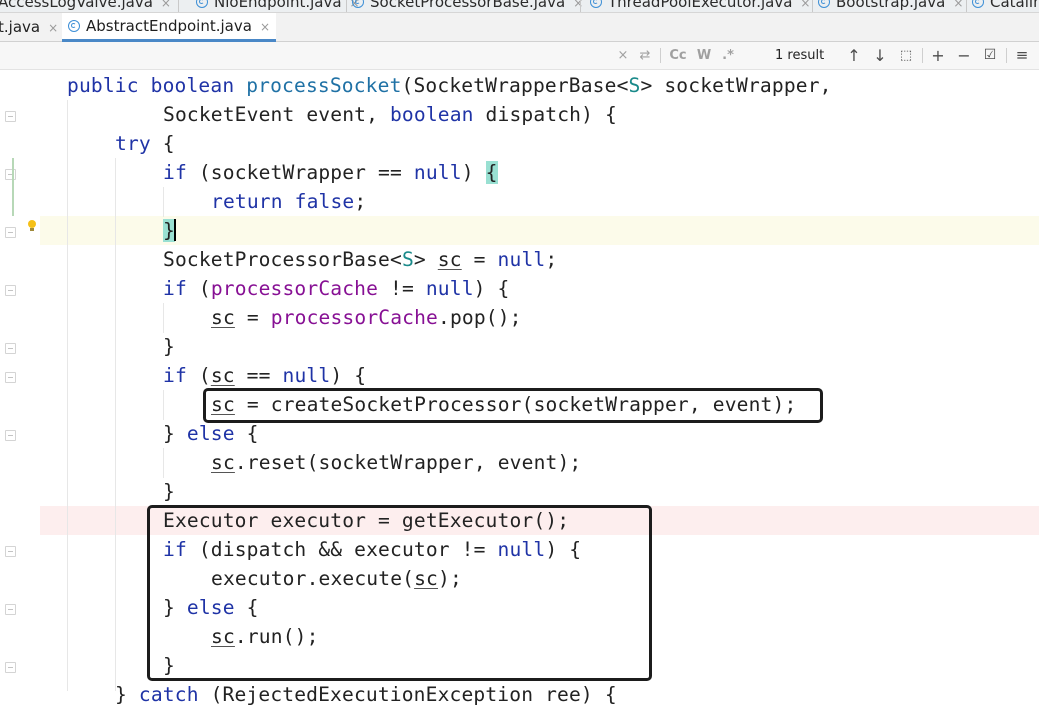  Describe the element at coordinates (700, 6) in the screenshot. I see `tab-threadpoolexecutor: ThreadPoolExecutor.java ×` at that location.